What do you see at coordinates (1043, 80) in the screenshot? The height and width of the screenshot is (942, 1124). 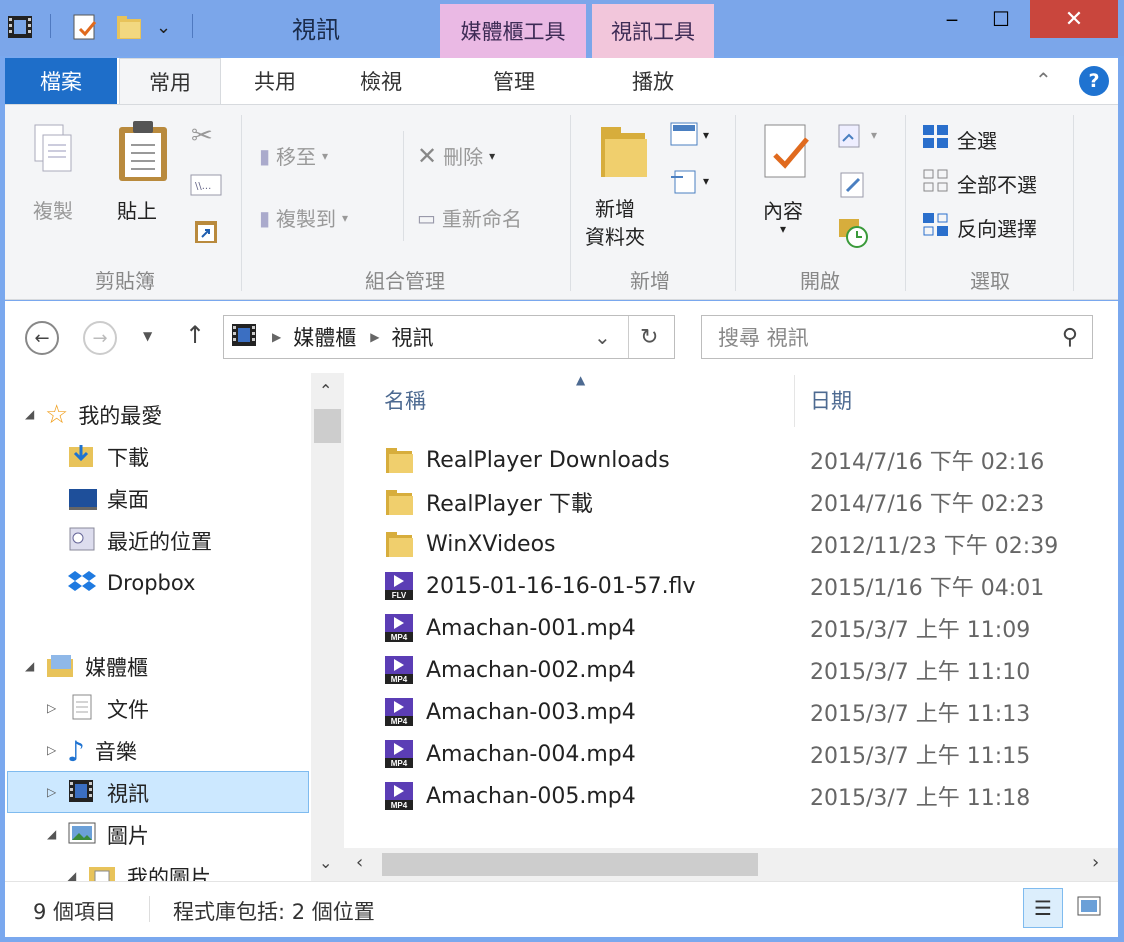 I see `minimize-ribbon-icon: ⌃` at bounding box center [1043, 80].